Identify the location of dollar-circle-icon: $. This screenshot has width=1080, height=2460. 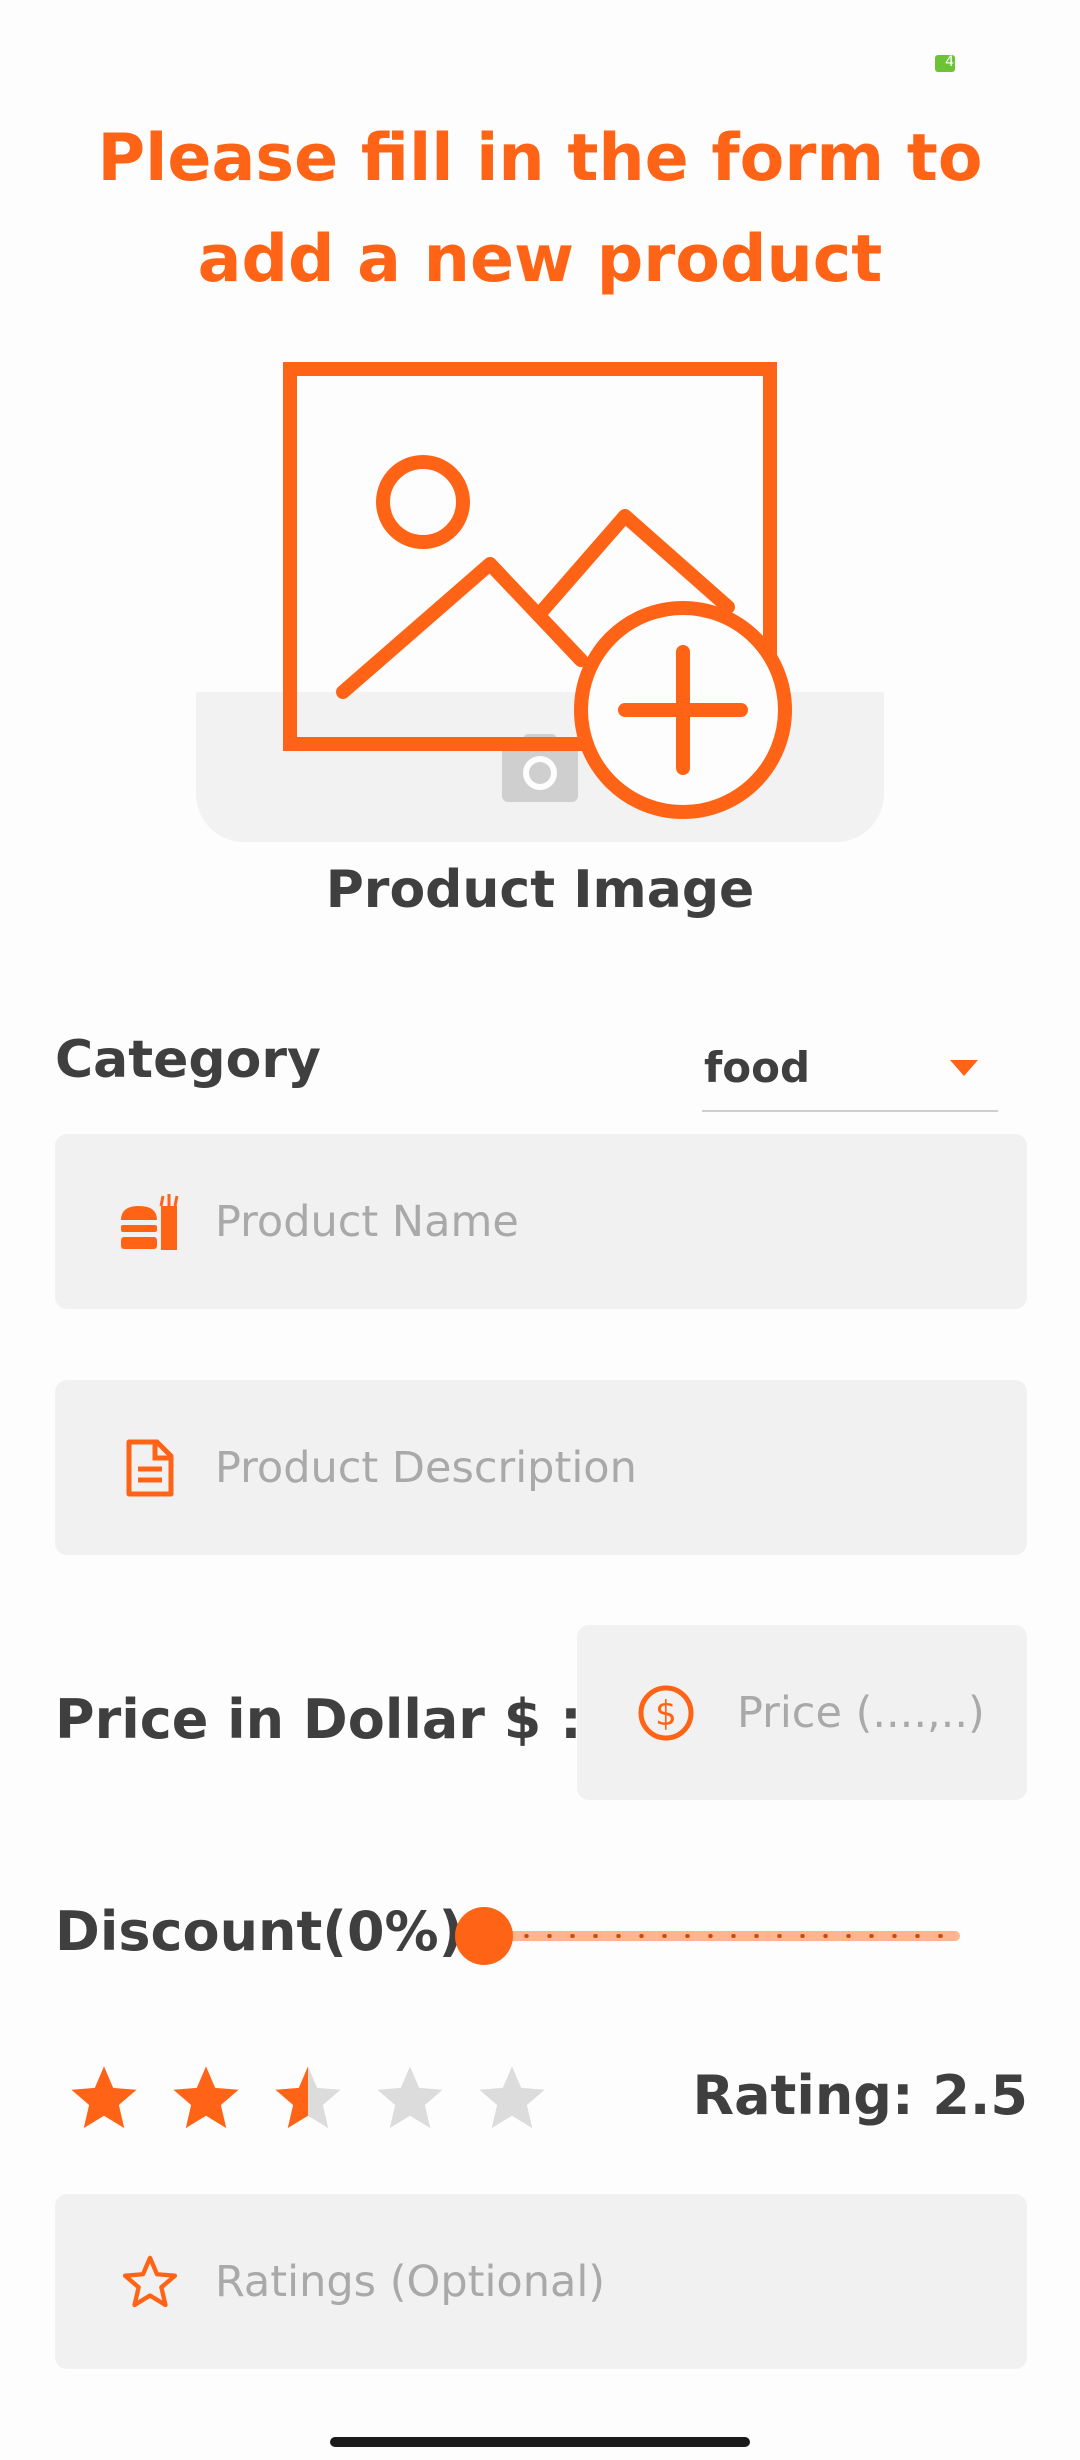
(666, 1712).